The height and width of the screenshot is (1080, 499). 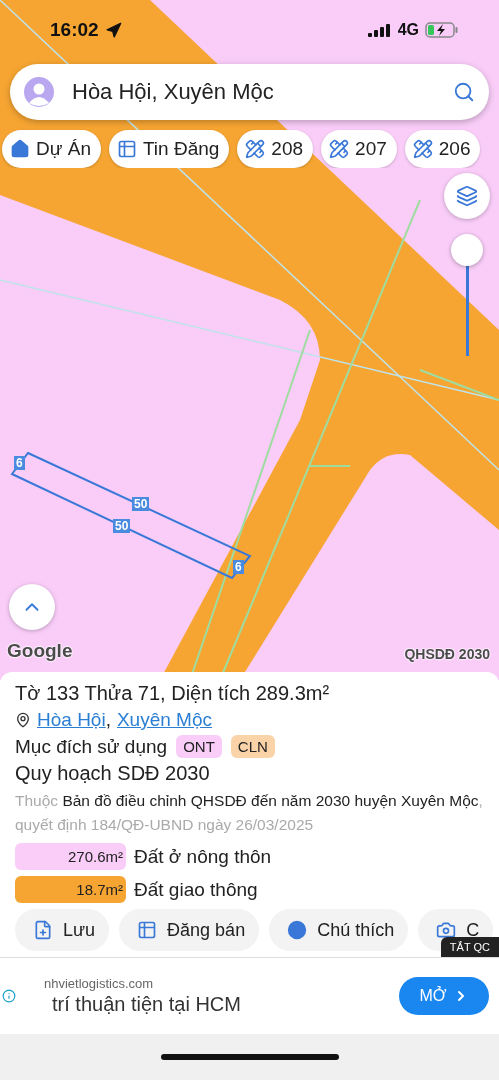 I want to click on district-link: Xuyên Mộc, so click(x=164, y=720).